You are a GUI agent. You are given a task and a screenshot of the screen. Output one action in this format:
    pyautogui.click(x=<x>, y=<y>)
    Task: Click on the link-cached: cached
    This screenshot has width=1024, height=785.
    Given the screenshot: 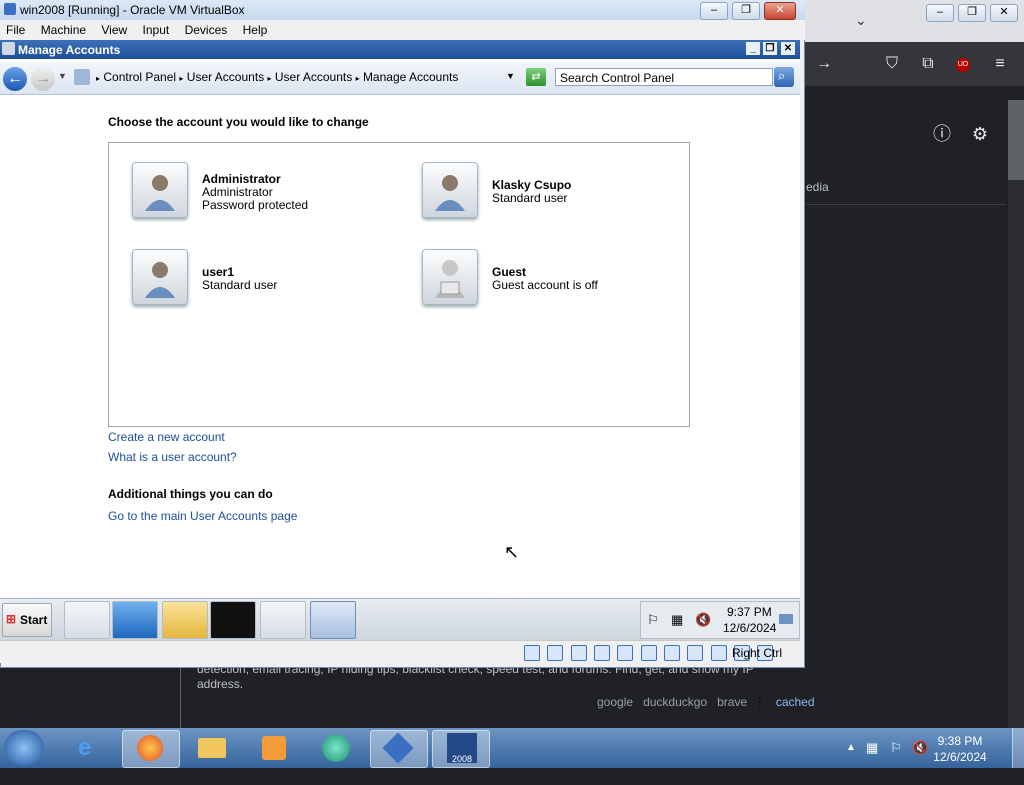 What is the action you would take?
    pyautogui.click(x=795, y=702)
    